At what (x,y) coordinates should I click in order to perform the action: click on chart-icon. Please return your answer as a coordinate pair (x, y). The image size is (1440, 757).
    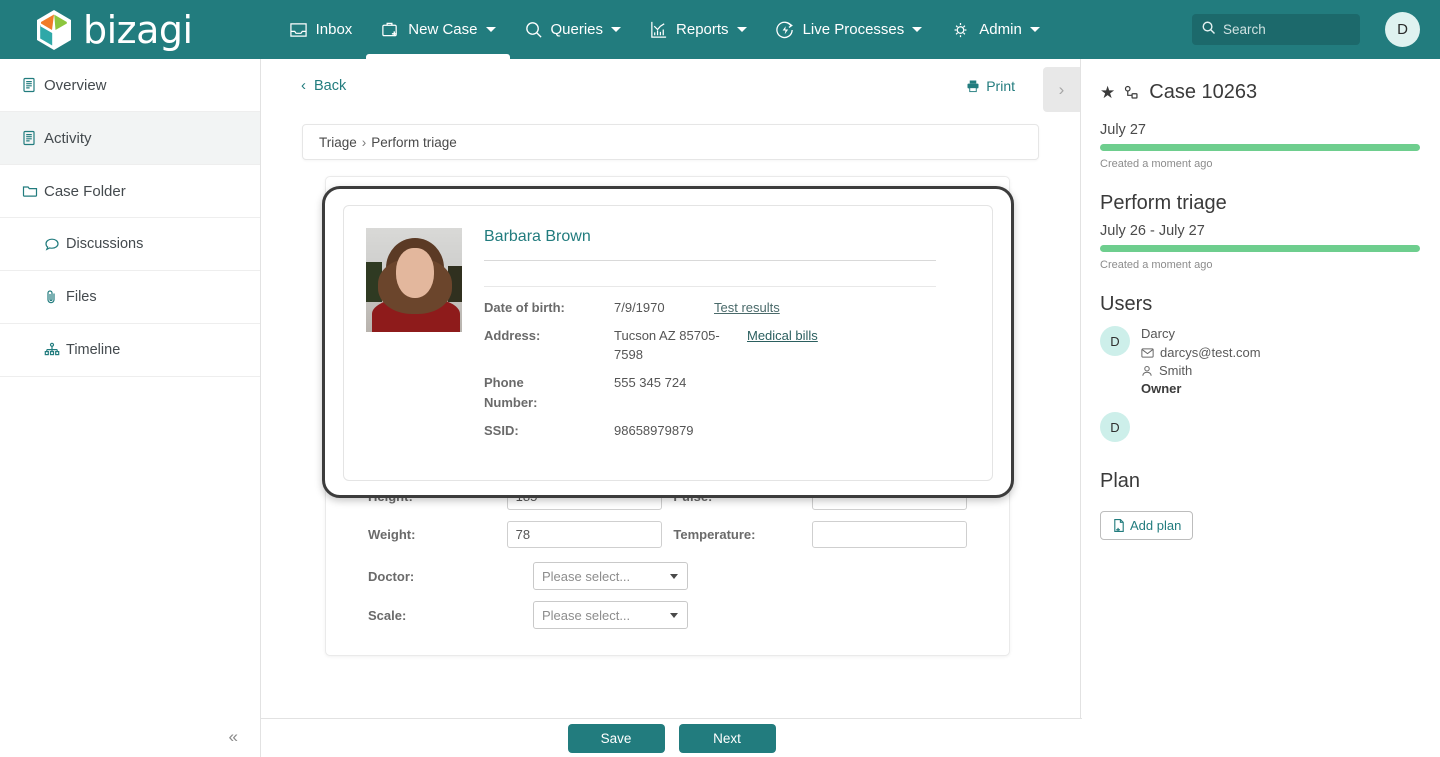
    Looking at the image, I should click on (658, 29).